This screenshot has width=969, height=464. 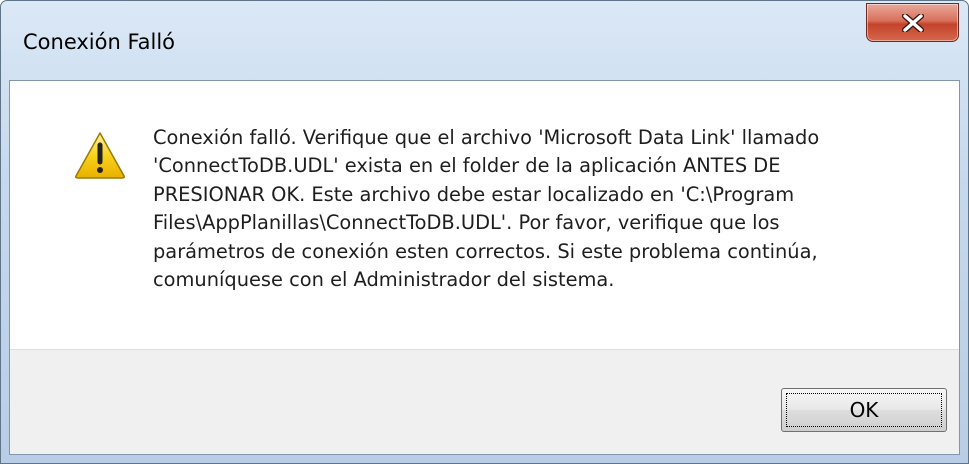 I want to click on ok-button: OK, so click(x=864, y=410).